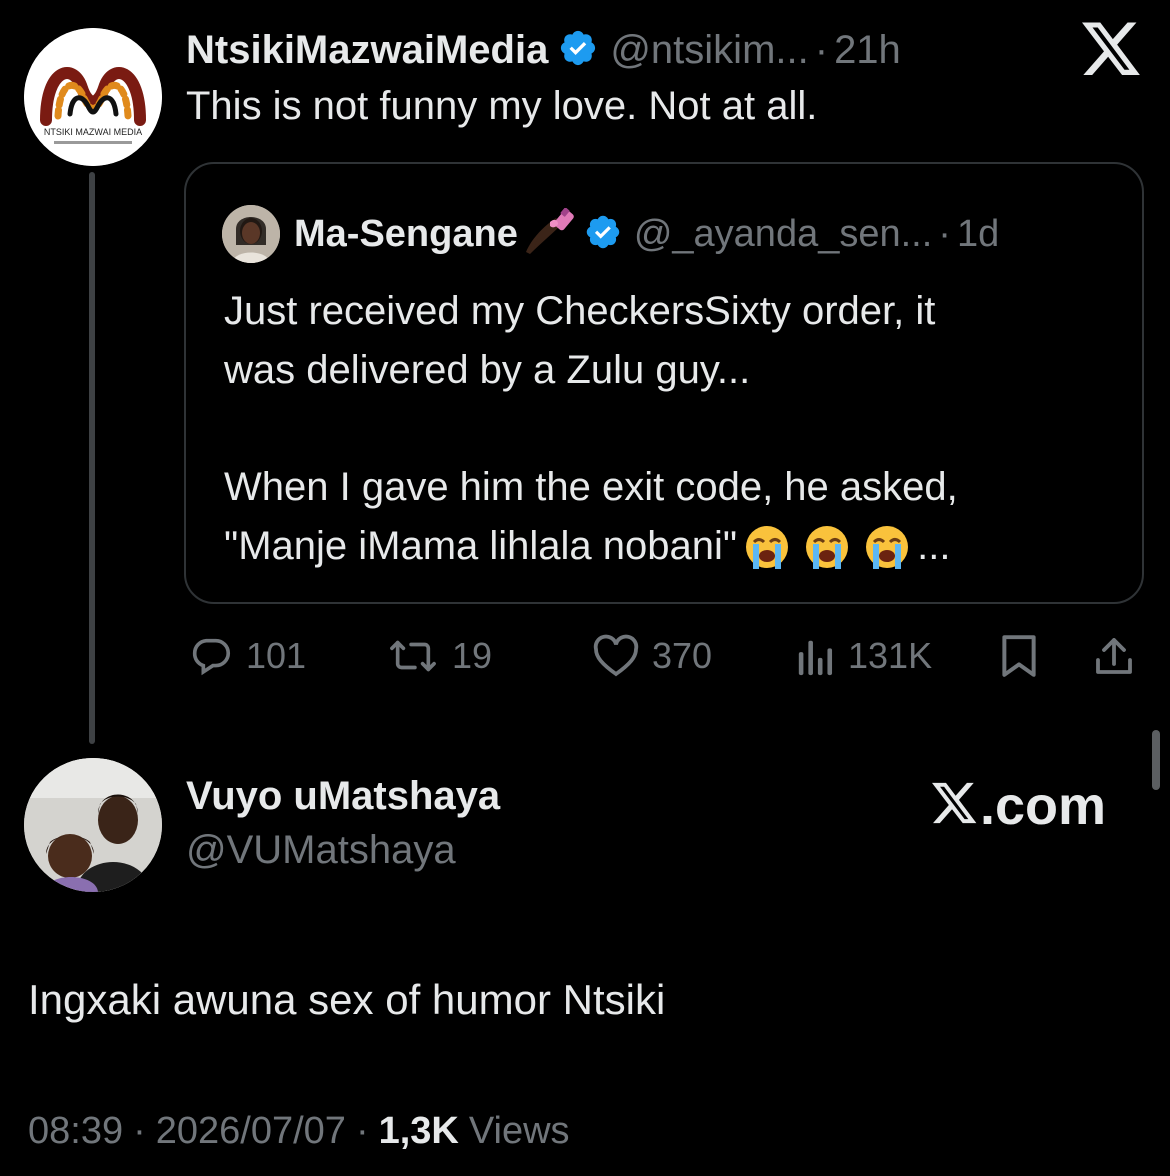 This screenshot has height=1176, width=1170. Describe the element at coordinates (251, 234) in the screenshot. I see `quoted-author-avatar` at that location.